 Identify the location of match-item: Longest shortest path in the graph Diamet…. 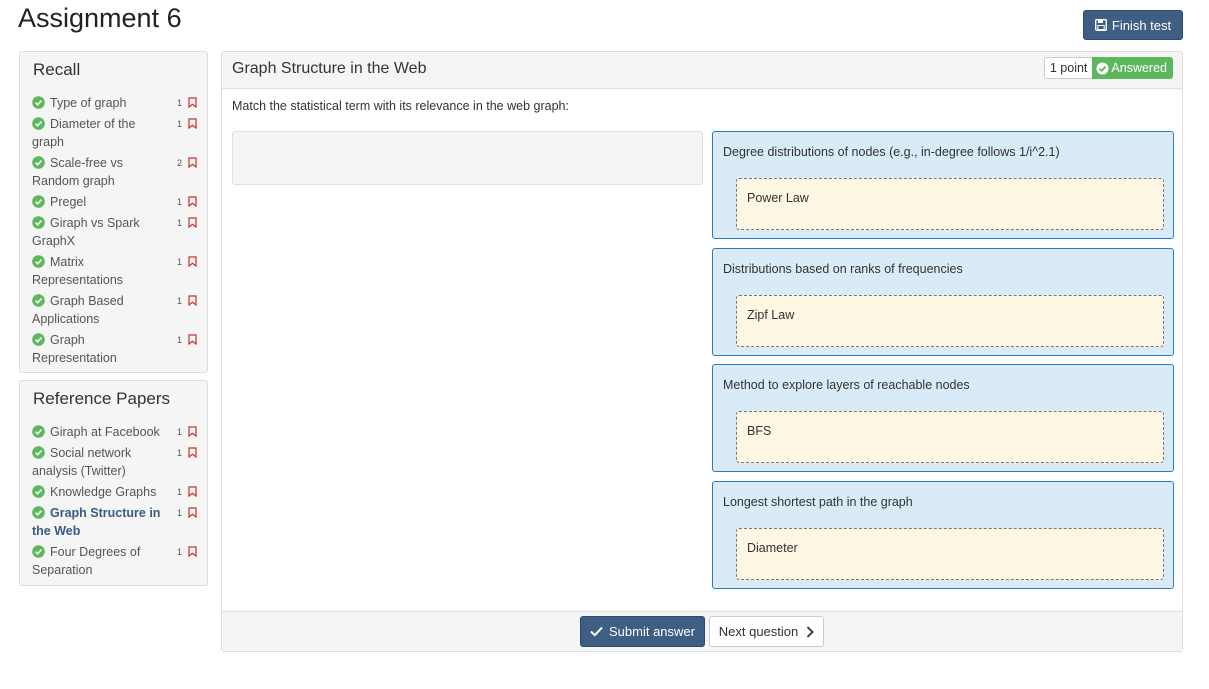
(943, 535).